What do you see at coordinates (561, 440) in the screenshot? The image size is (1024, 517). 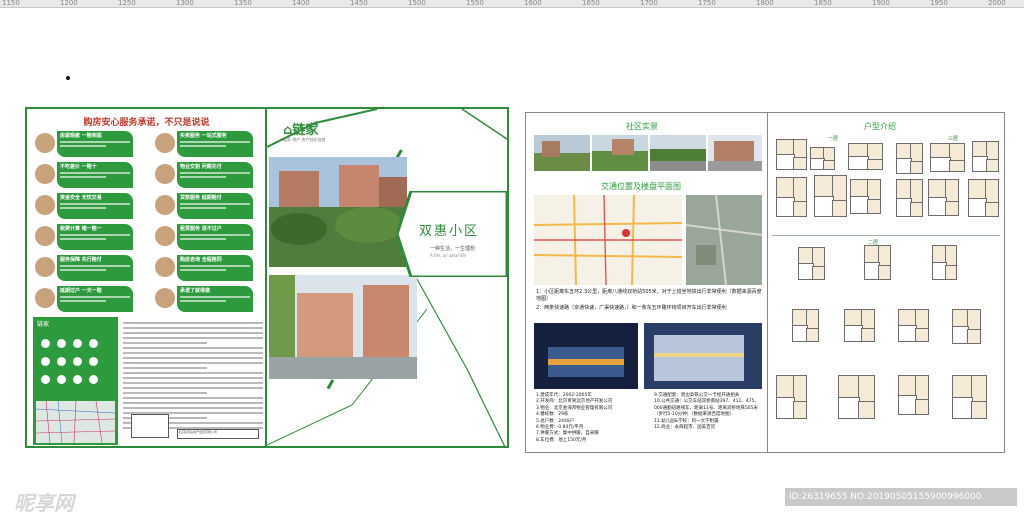 I see `info-line: 8.车位费：地上150元/月` at bounding box center [561, 440].